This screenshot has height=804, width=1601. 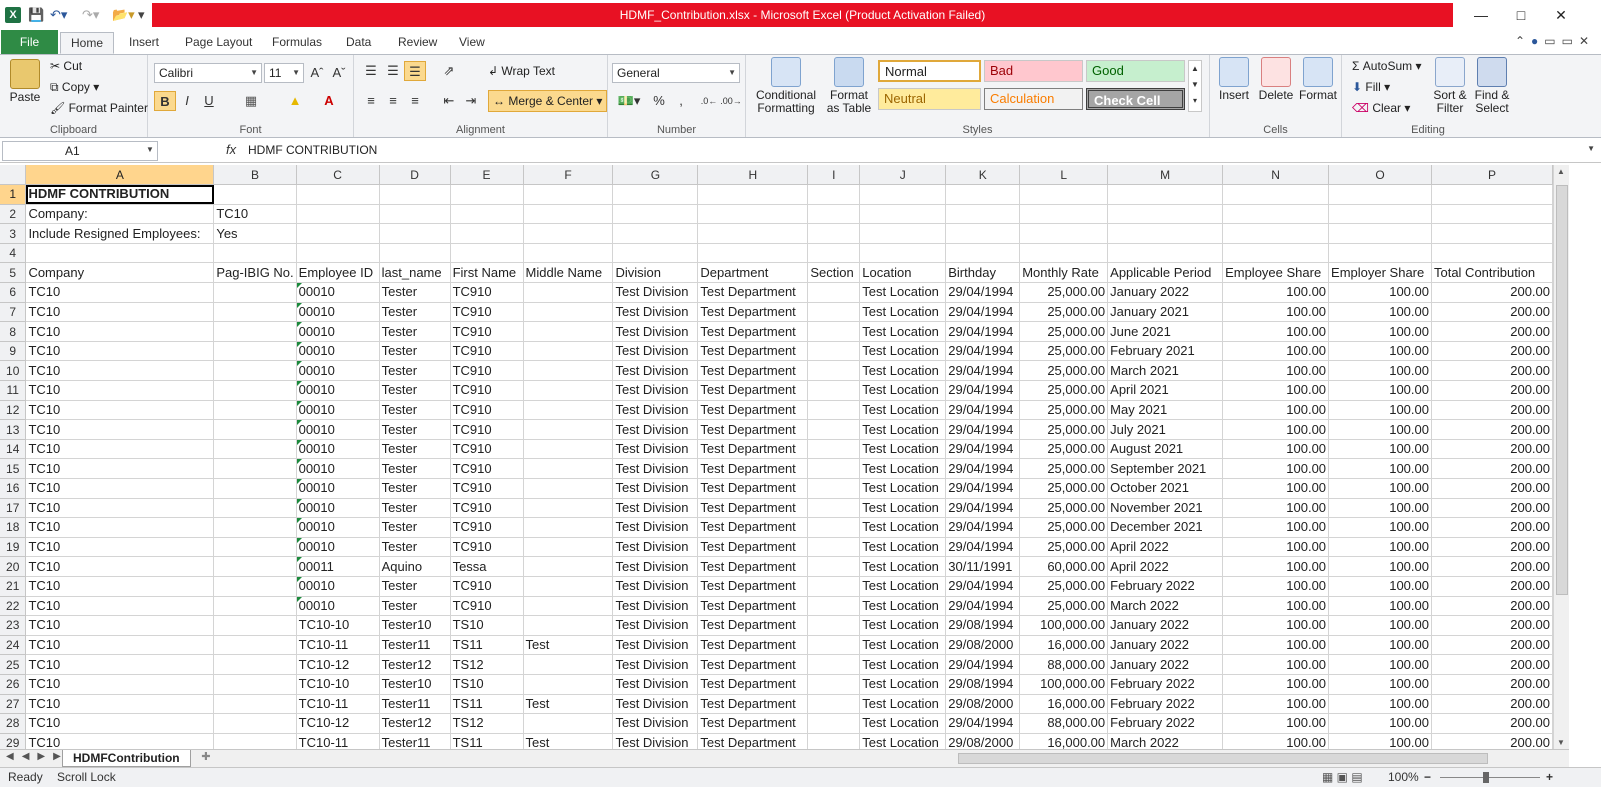 What do you see at coordinates (1234, 79) in the screenshot?
I see `insert-cells-button: Insert` at bounding box center [1234, 79].